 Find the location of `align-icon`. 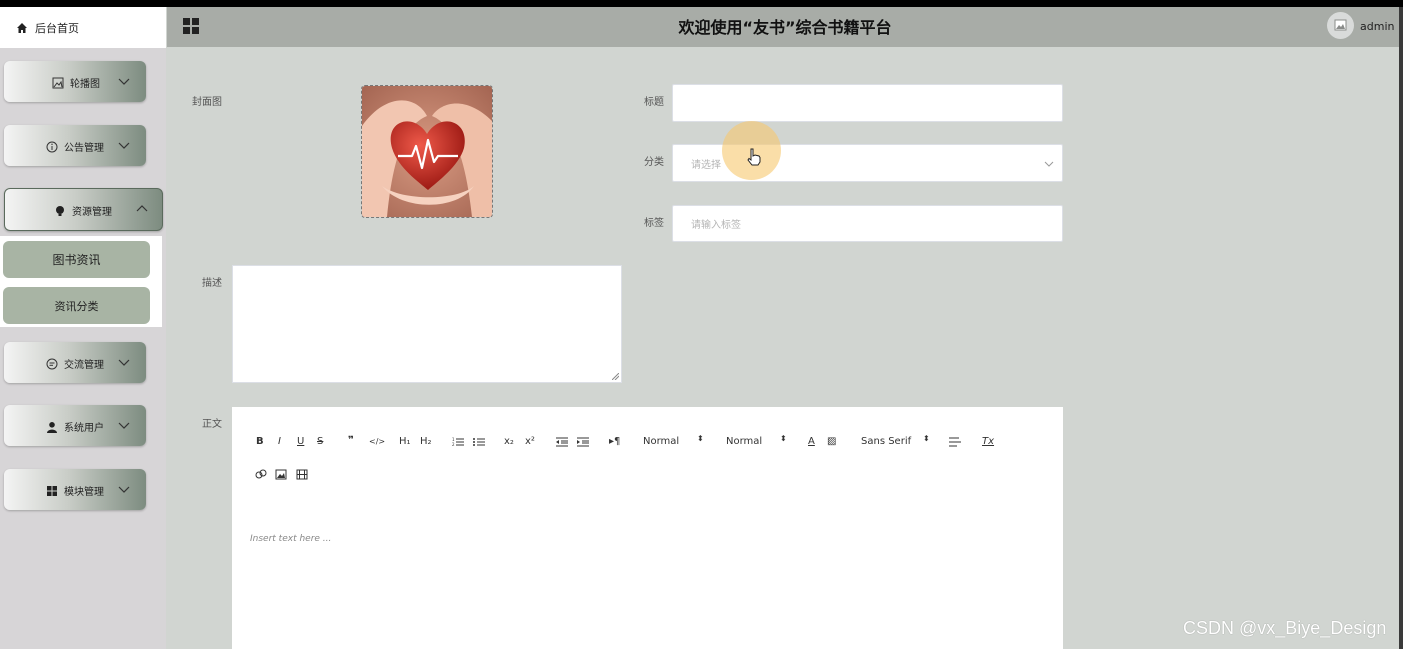

align-icon is located at coordinates (955, 442).